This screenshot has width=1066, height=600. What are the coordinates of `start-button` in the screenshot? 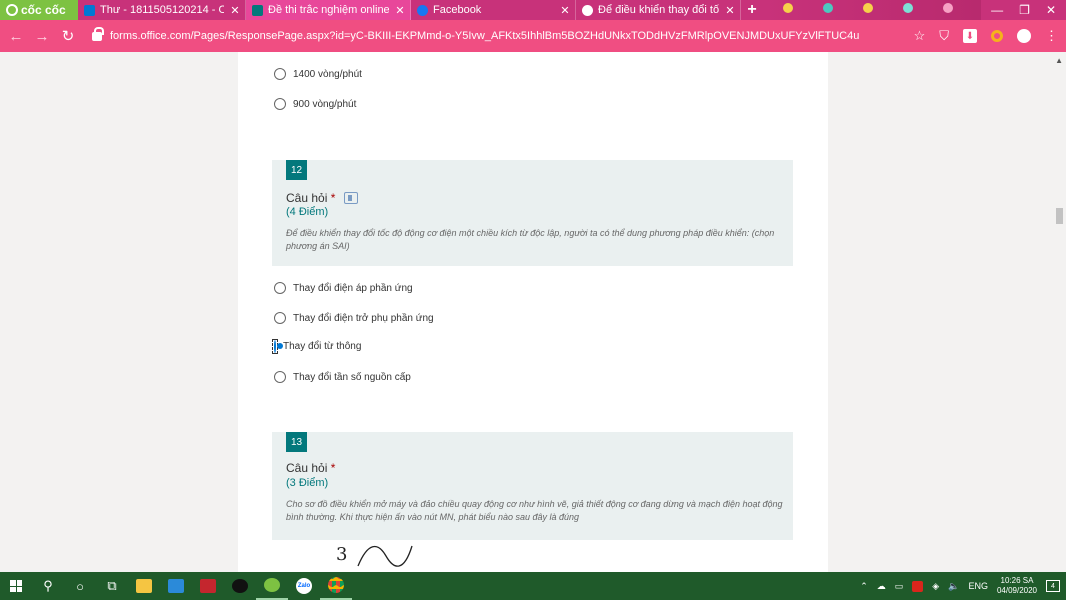 It's located at (16, 586).